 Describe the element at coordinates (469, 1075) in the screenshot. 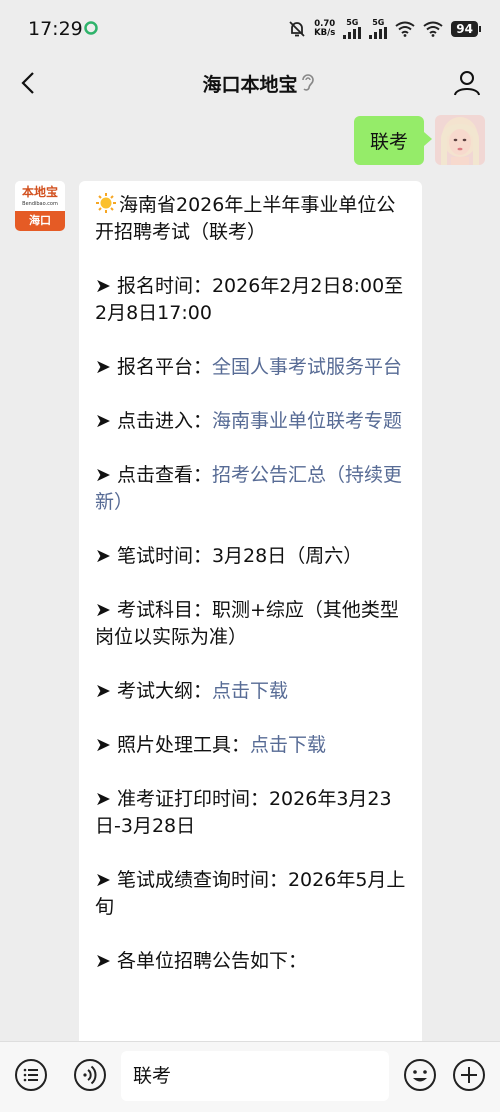

I see `add-more-icon` at that location.